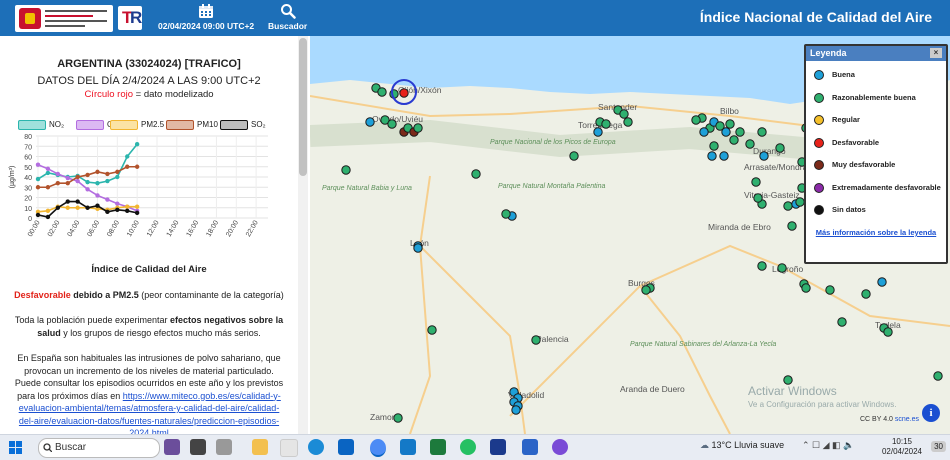 Image resolution: width=950 pixels, height=460 pixels. Describe the element at coordinates (438, 447) in the screenshot. I see `excel-icon` at that location.